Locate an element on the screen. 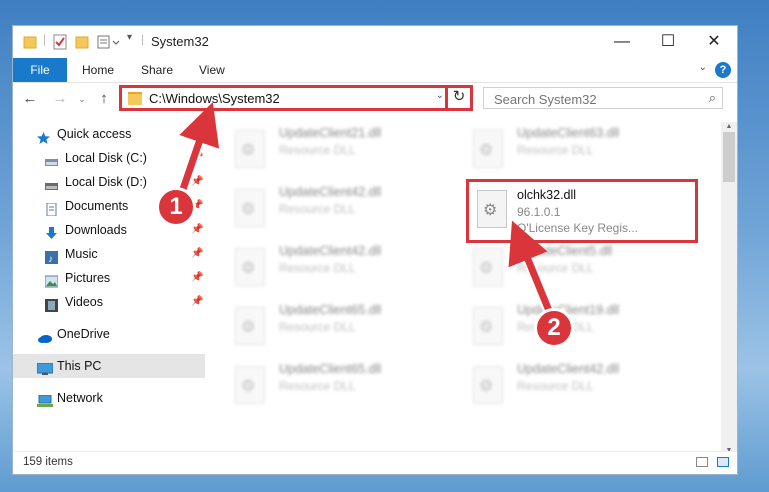  sidebar-item-pictures: Pictures 📌 is located at coordinates (109, 278).